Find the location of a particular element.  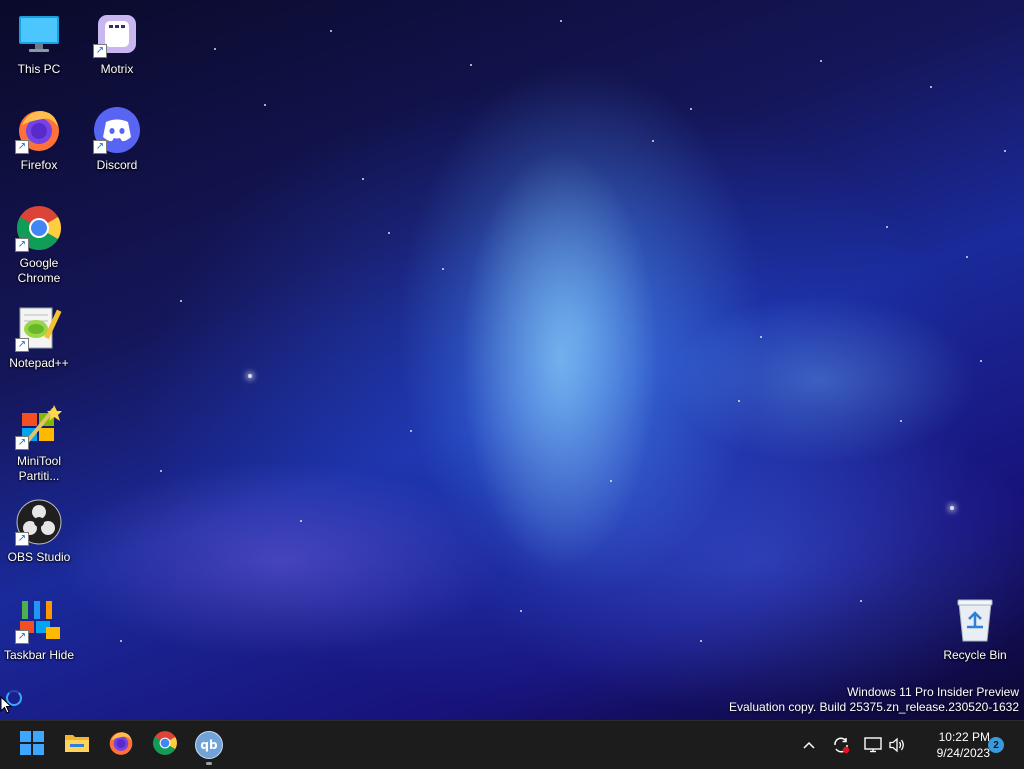

desktop-icon-label: Discord is located at coordinates (117, 165).